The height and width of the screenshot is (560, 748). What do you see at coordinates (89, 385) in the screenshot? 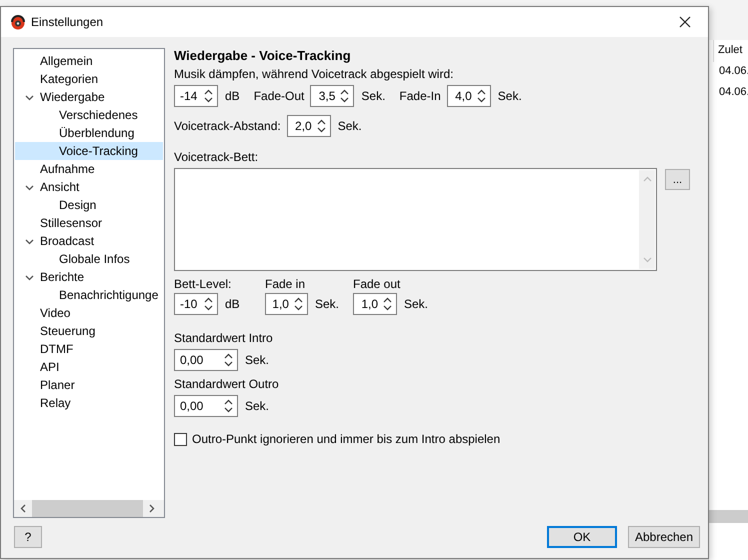
I see `tree-item: Planer` at bounding box center [89, 385].